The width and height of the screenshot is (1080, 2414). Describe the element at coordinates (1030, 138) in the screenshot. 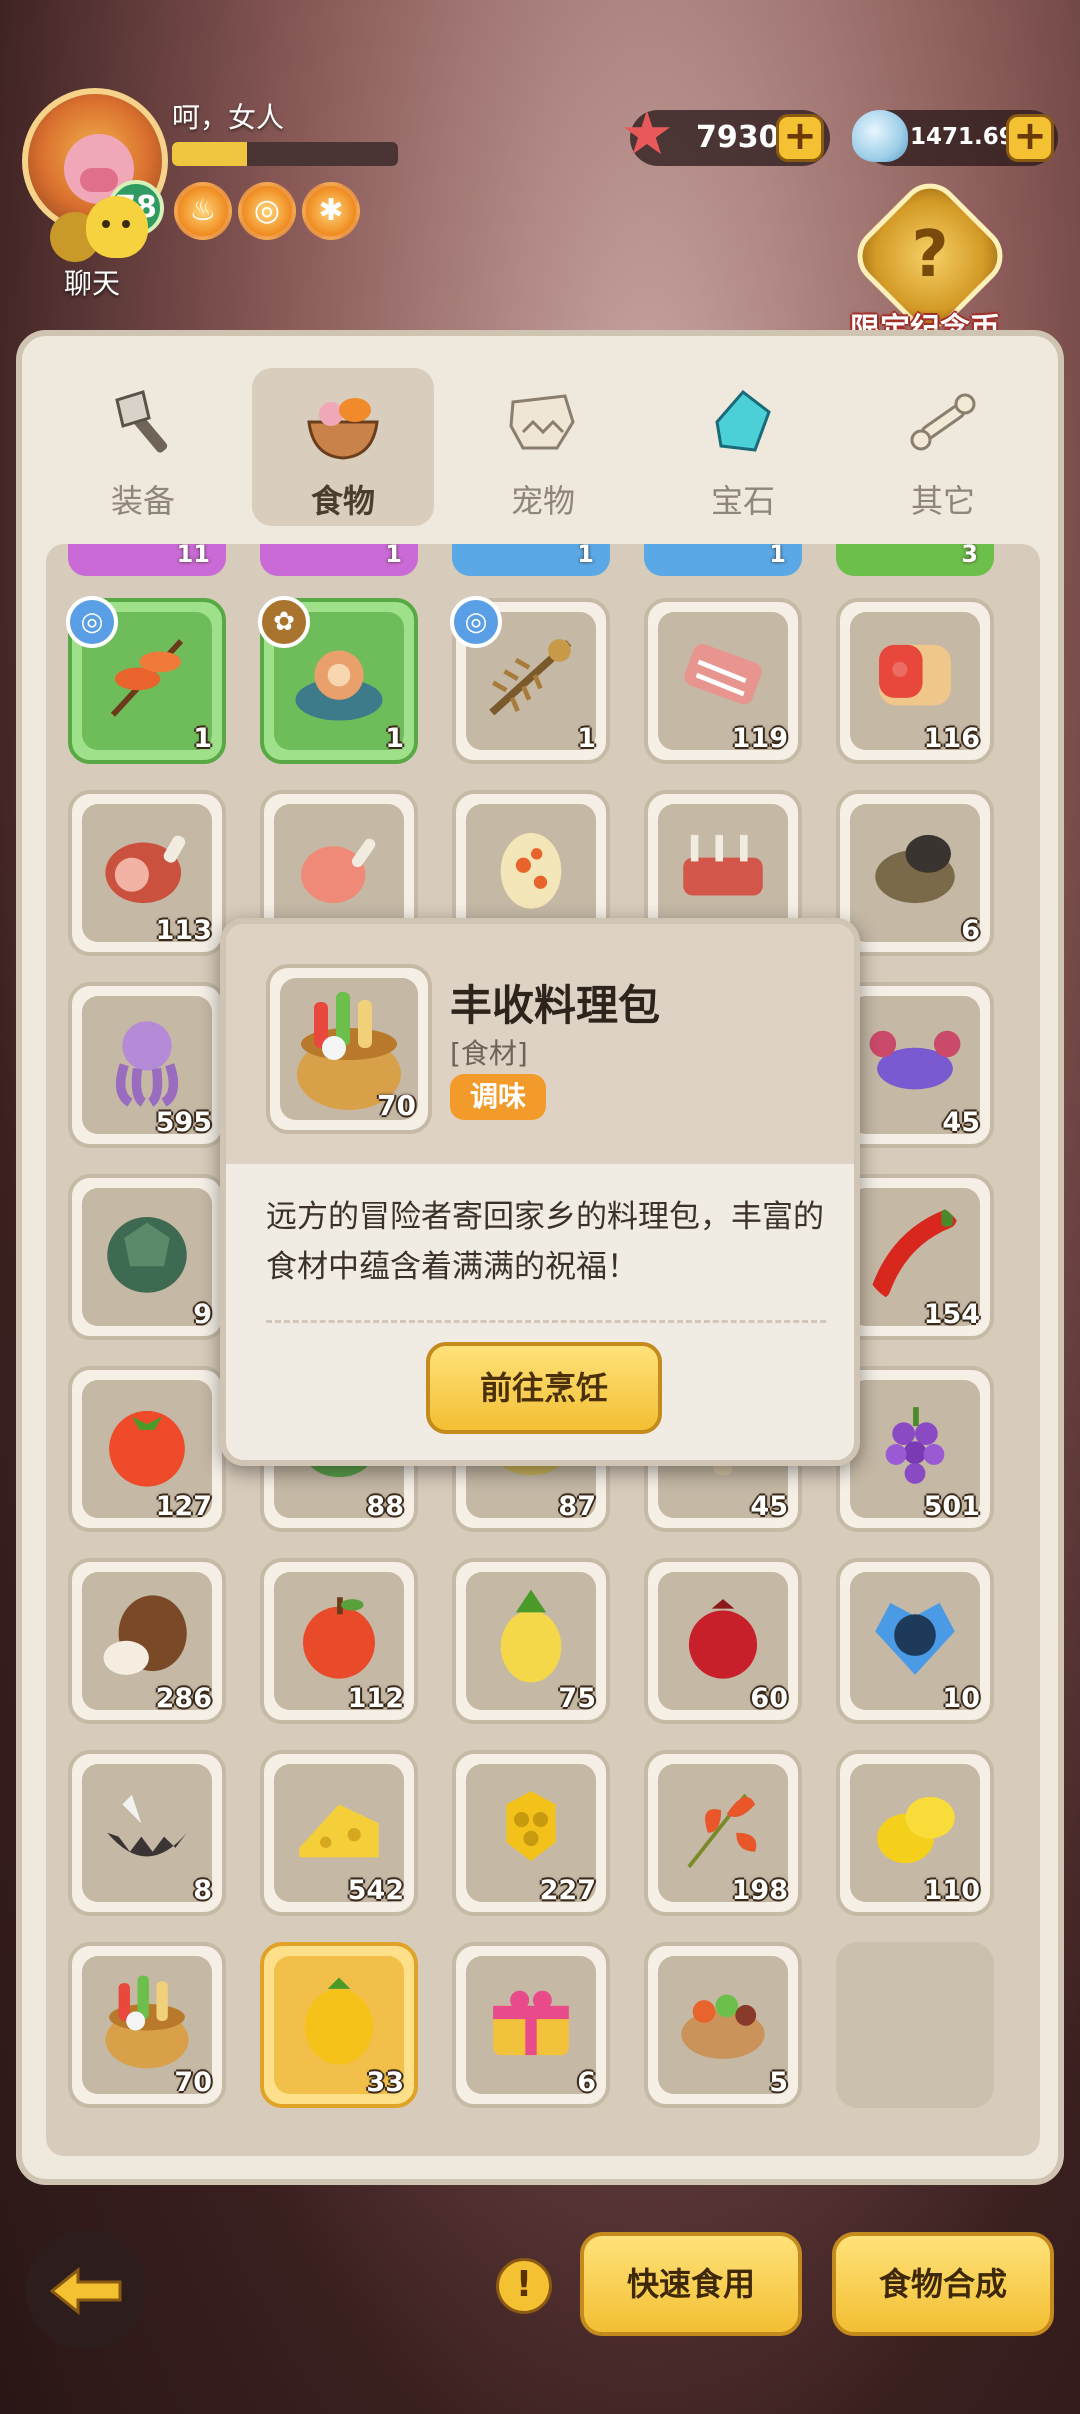

I see `add-shell-button: +` at that location.